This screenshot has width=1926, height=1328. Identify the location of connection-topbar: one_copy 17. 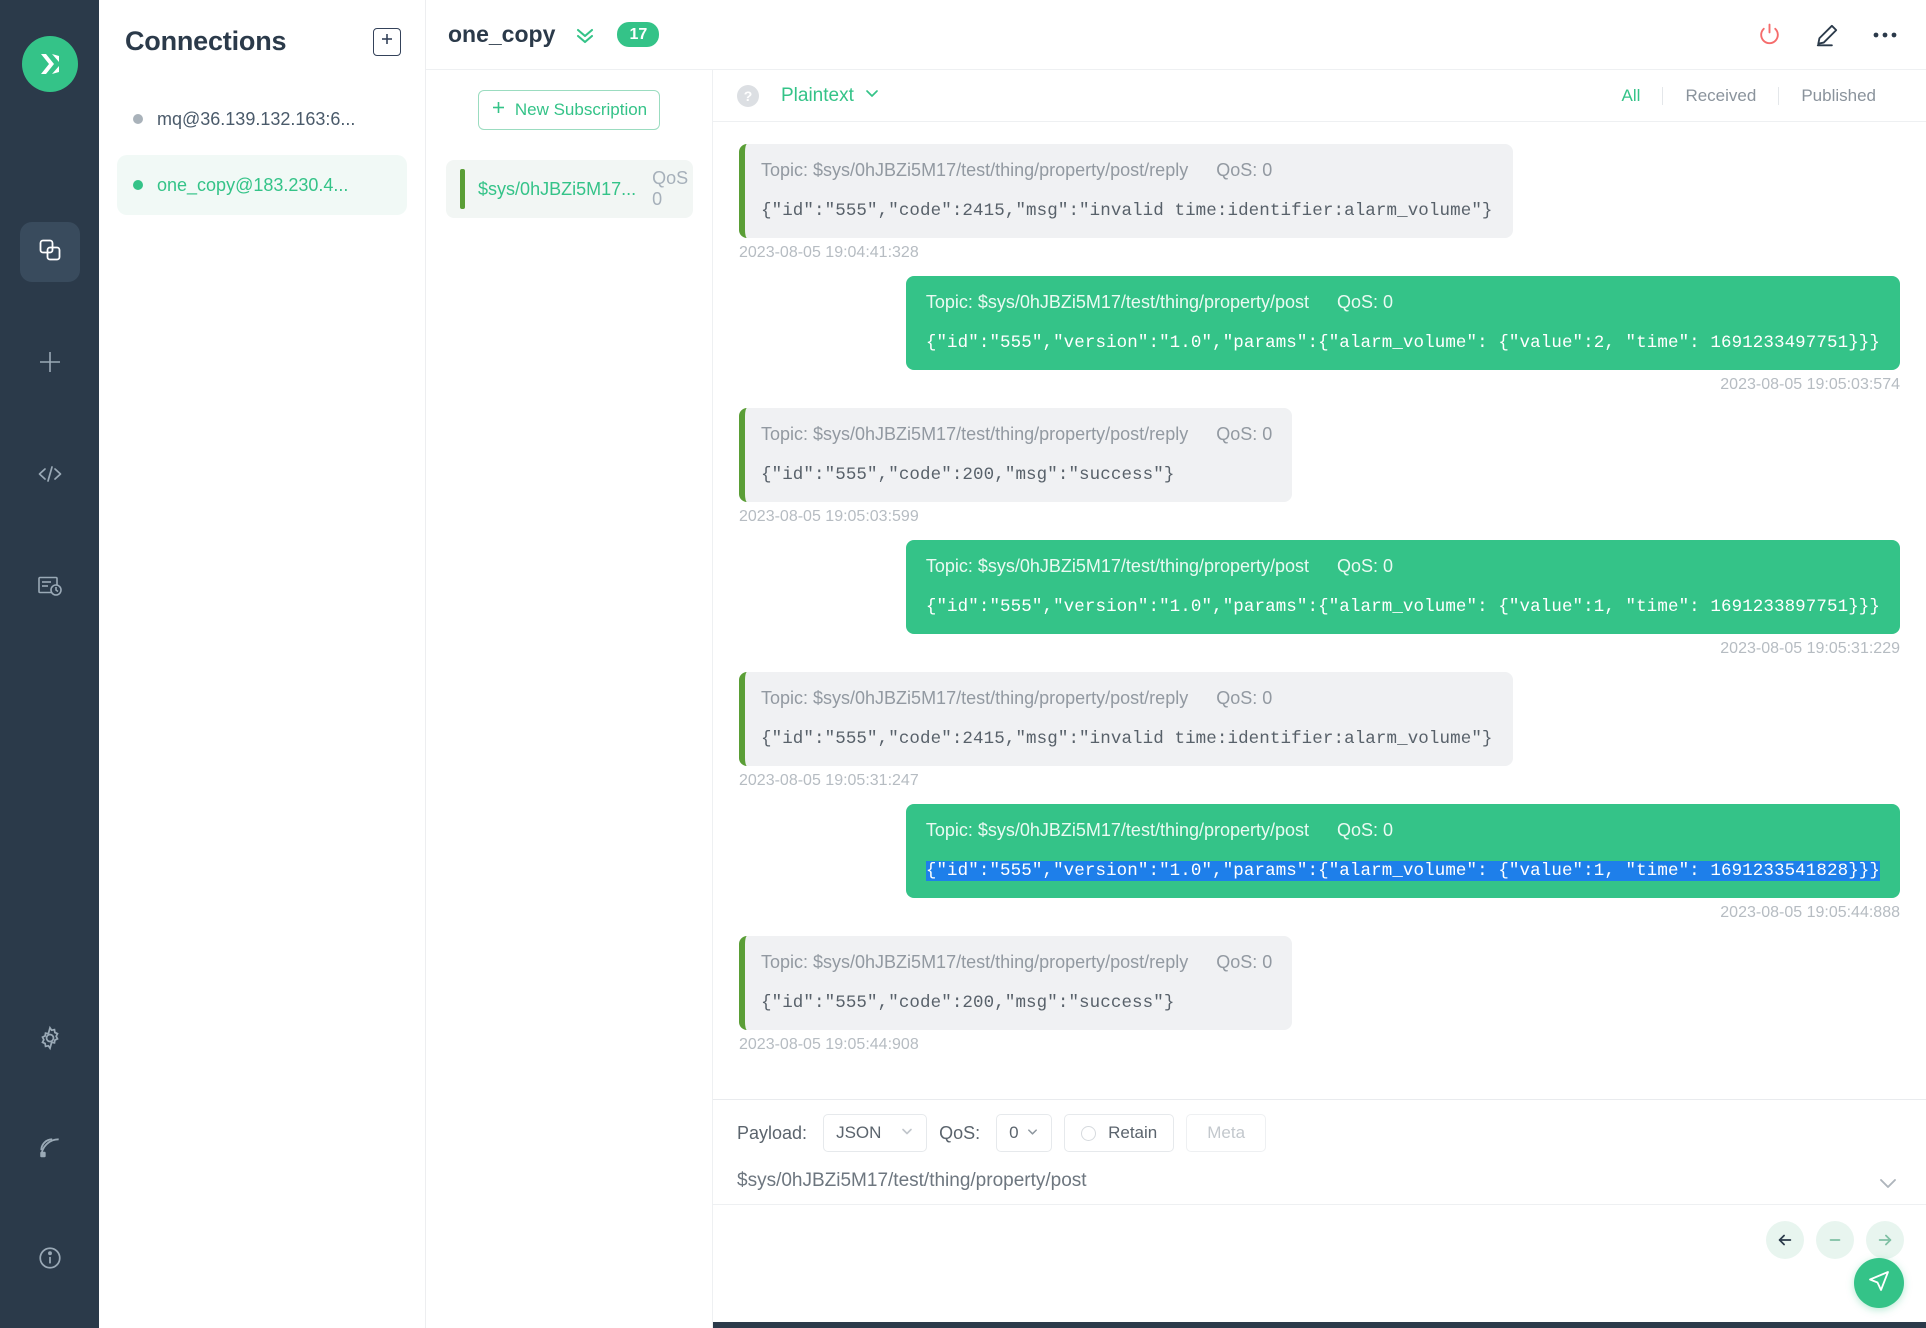
(1176, 35).